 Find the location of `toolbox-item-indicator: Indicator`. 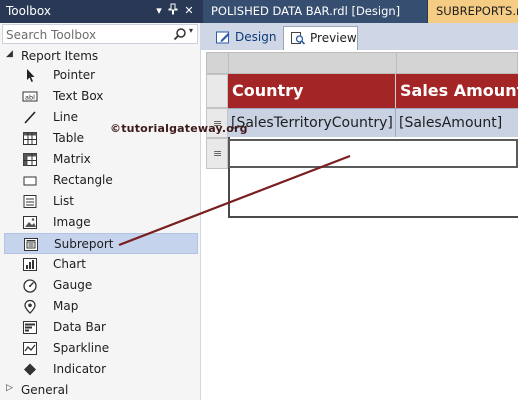

toolbox-item-indicator: Indicator is located at coordinates (101, 369).